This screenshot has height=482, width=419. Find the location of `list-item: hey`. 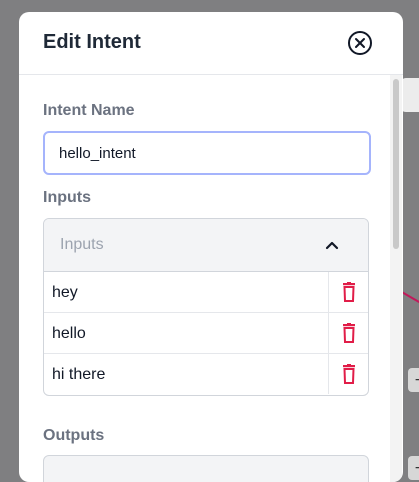

list-item: hey is located at coordinates (206, 292).